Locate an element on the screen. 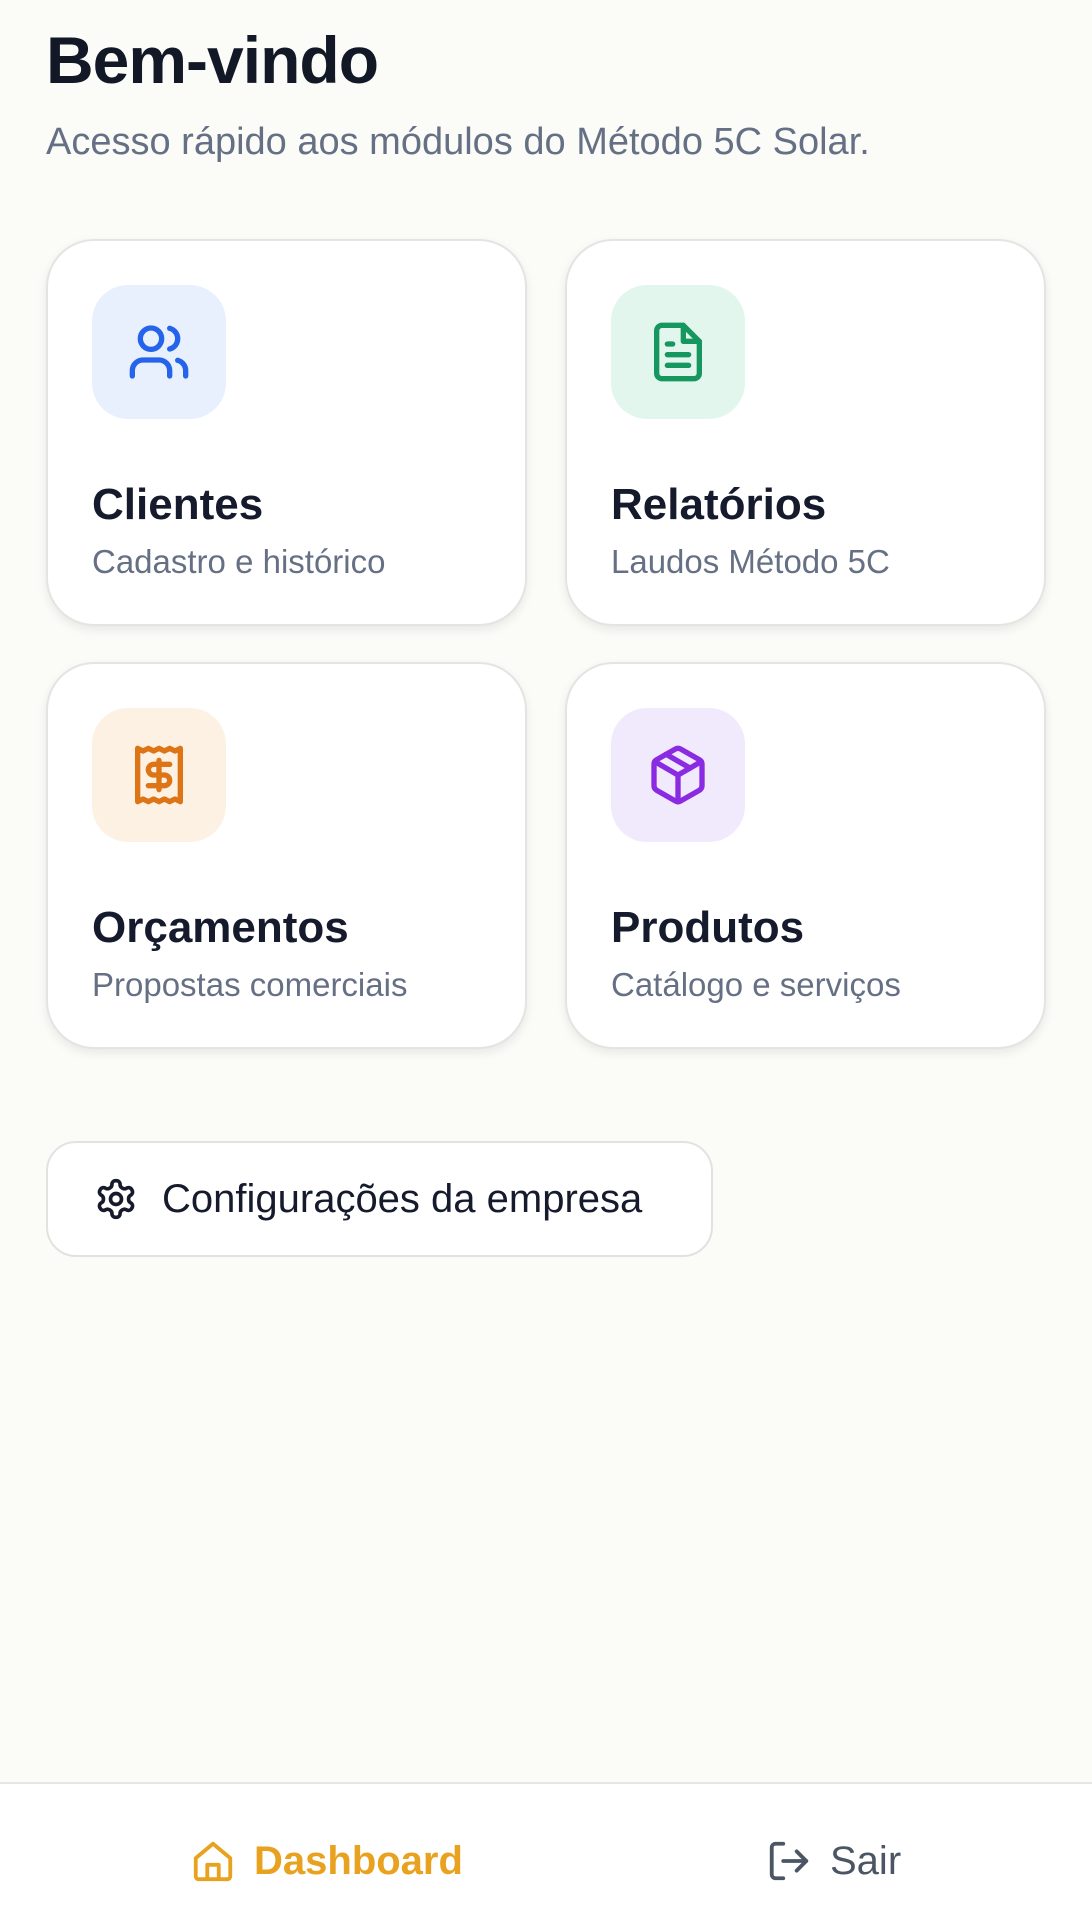 This screenshot has height=1920, width=1092. module-title: Orçamentos is located at coordinates (220, 927).